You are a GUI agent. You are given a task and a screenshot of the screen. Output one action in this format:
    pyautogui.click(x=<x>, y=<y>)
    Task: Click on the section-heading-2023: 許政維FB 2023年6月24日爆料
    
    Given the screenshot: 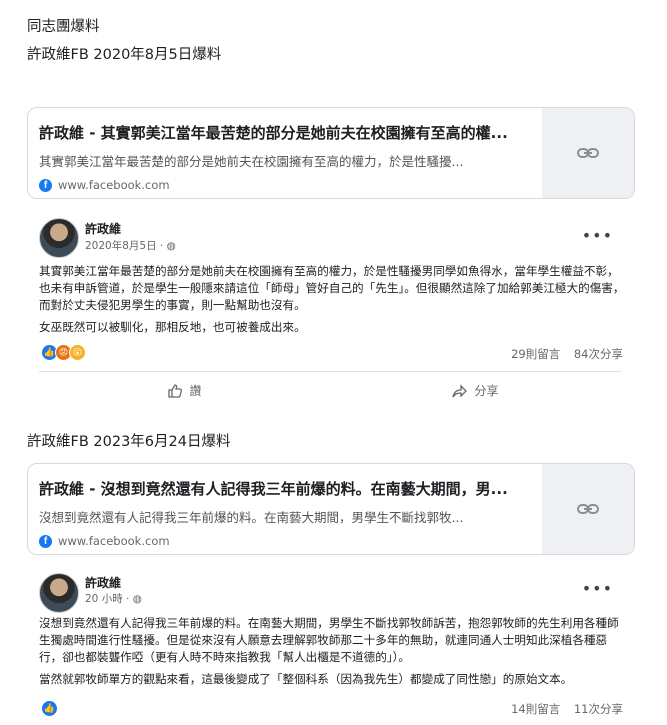 What is the action you would take?
    pyautogui.click(x=129, y=442)
    